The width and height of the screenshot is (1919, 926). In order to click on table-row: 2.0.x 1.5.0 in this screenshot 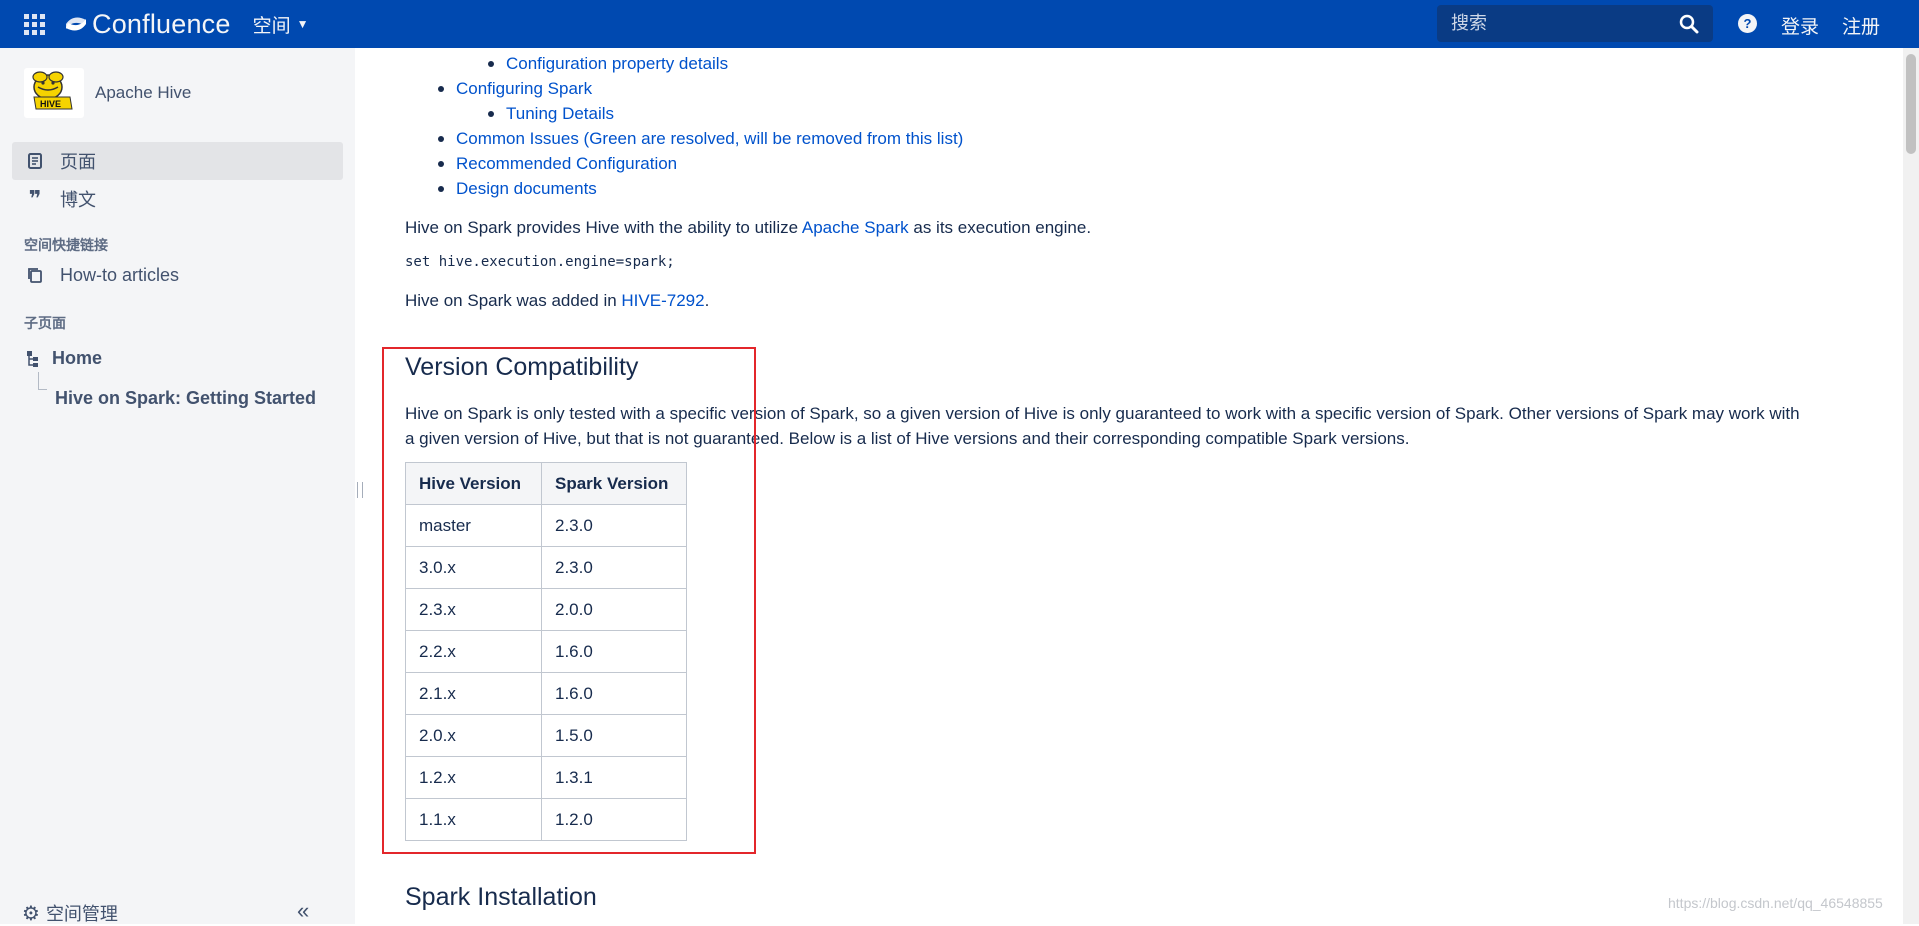, I will do `click(546, 735)`.